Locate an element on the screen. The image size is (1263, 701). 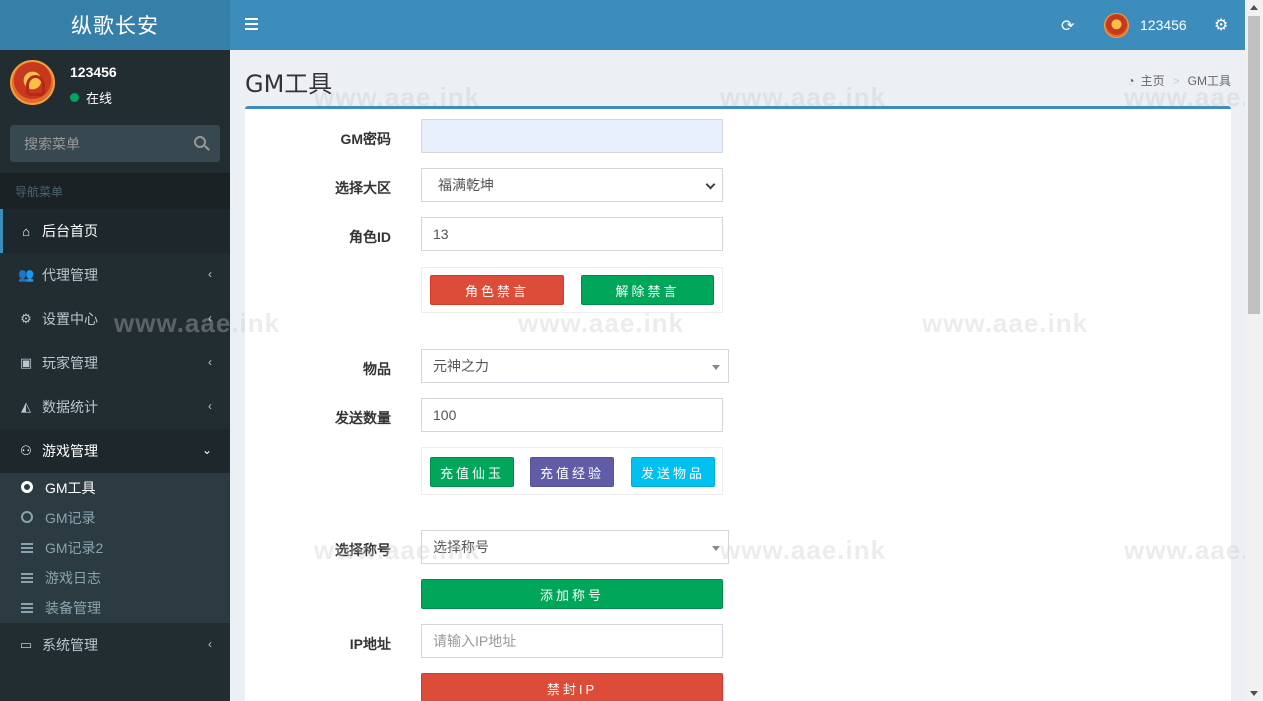
quantity-input: 100 is located at coordinates (572, 415).